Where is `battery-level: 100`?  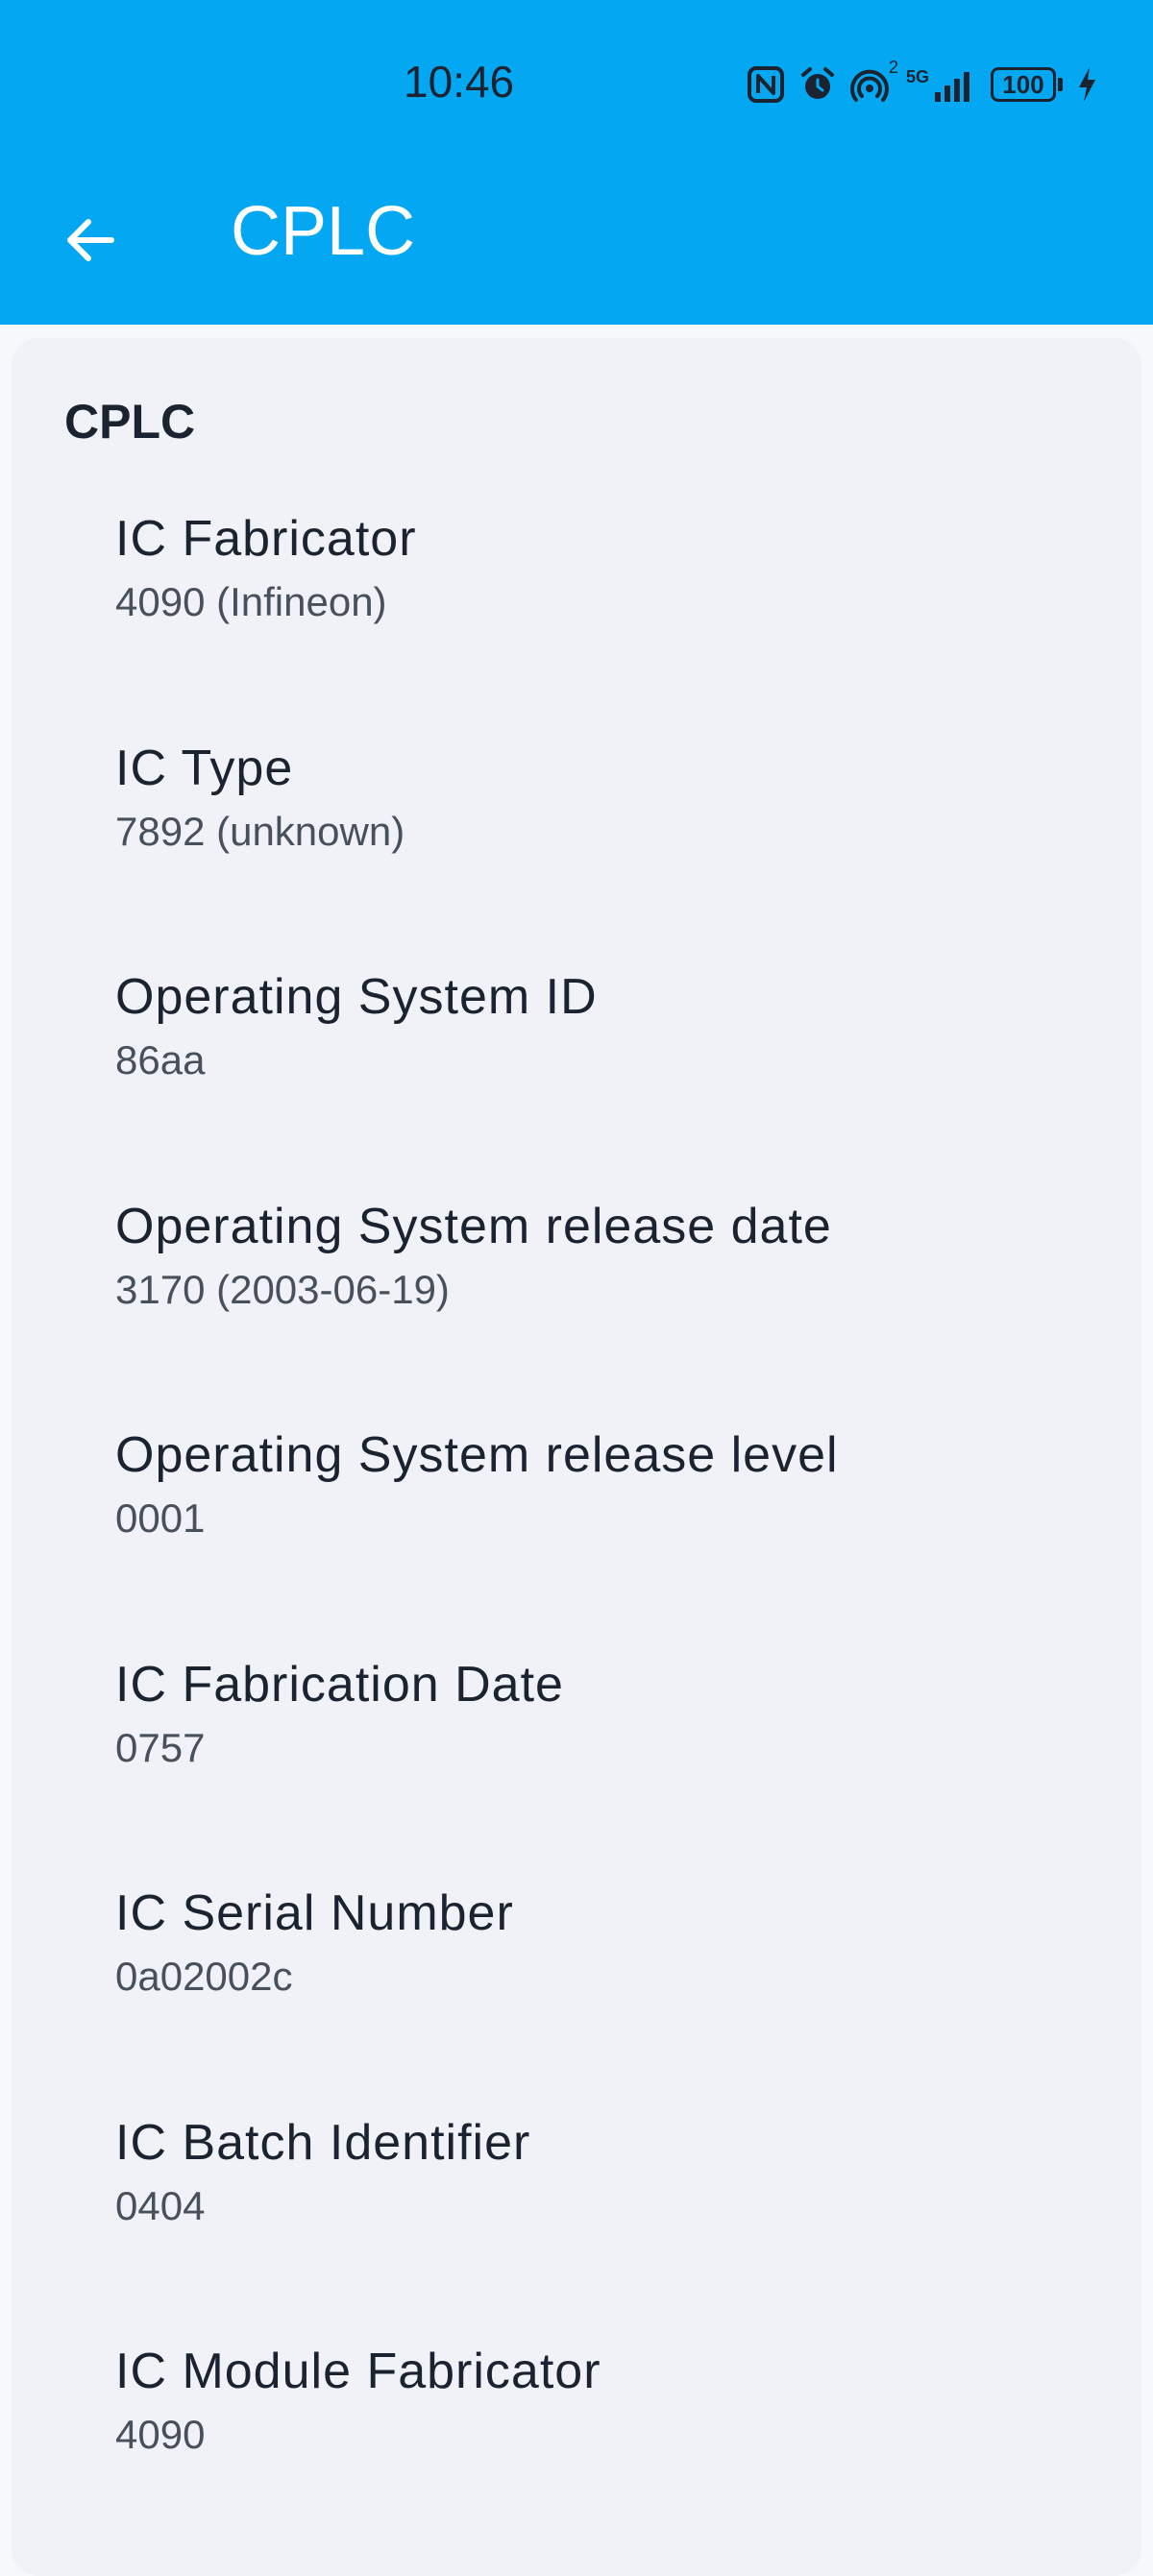 battery-level: 100 is located at coordinates (1024, 84).